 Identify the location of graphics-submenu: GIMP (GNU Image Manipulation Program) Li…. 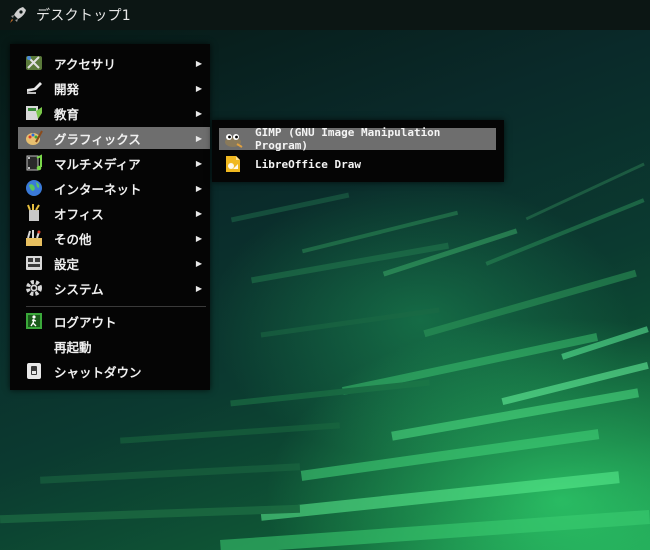
(358, 151).